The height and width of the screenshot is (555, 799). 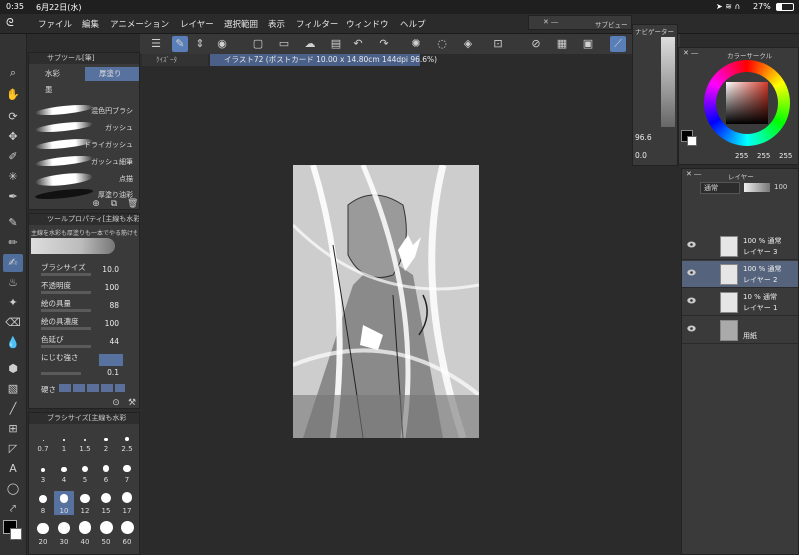 I want to click on quick-access-icon: ◉, so click(x=222, y=44).